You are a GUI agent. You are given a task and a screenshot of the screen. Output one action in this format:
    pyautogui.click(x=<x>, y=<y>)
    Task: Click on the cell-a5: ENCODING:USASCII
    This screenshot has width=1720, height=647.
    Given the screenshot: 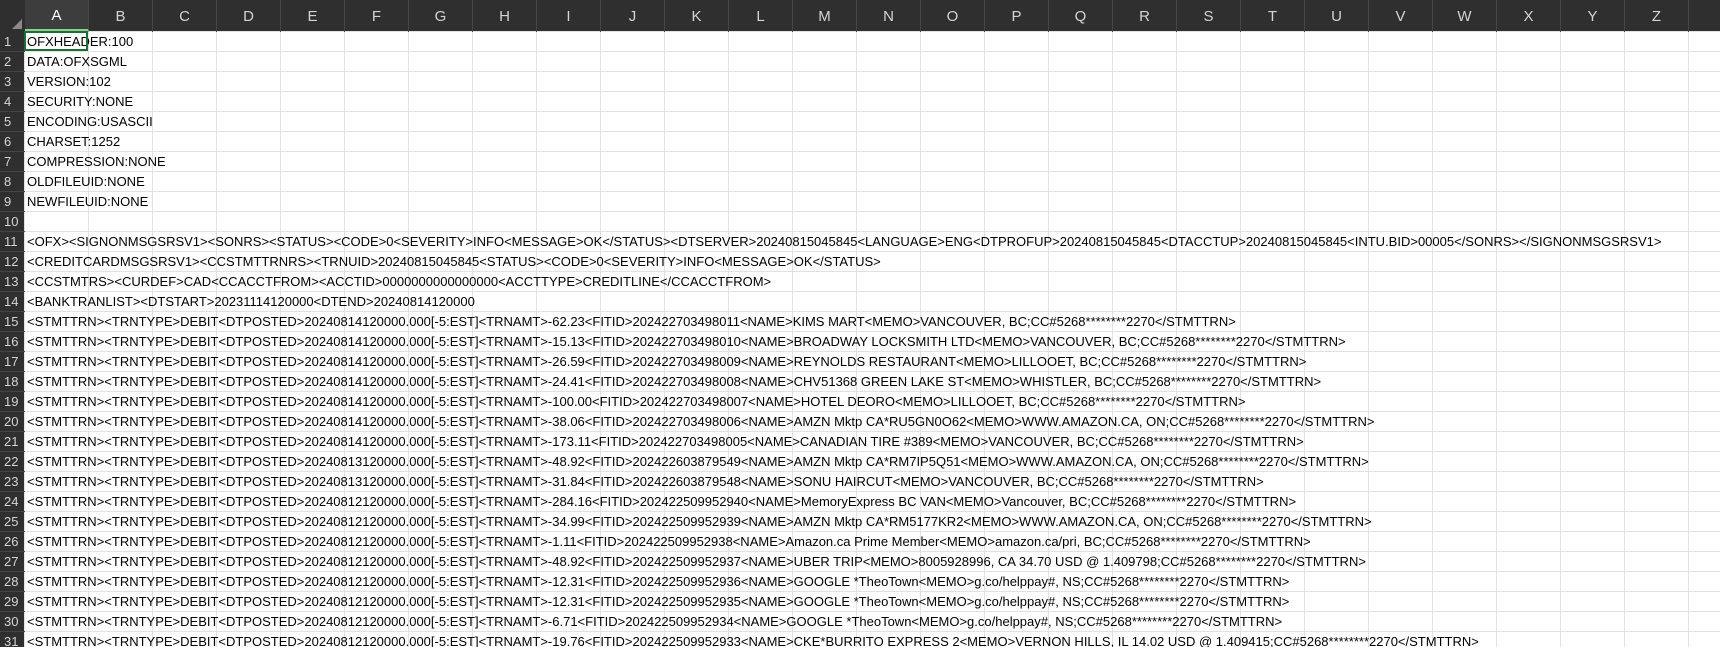 What is the action you would take?
    pyautogui.click(x=90, y=122)
    